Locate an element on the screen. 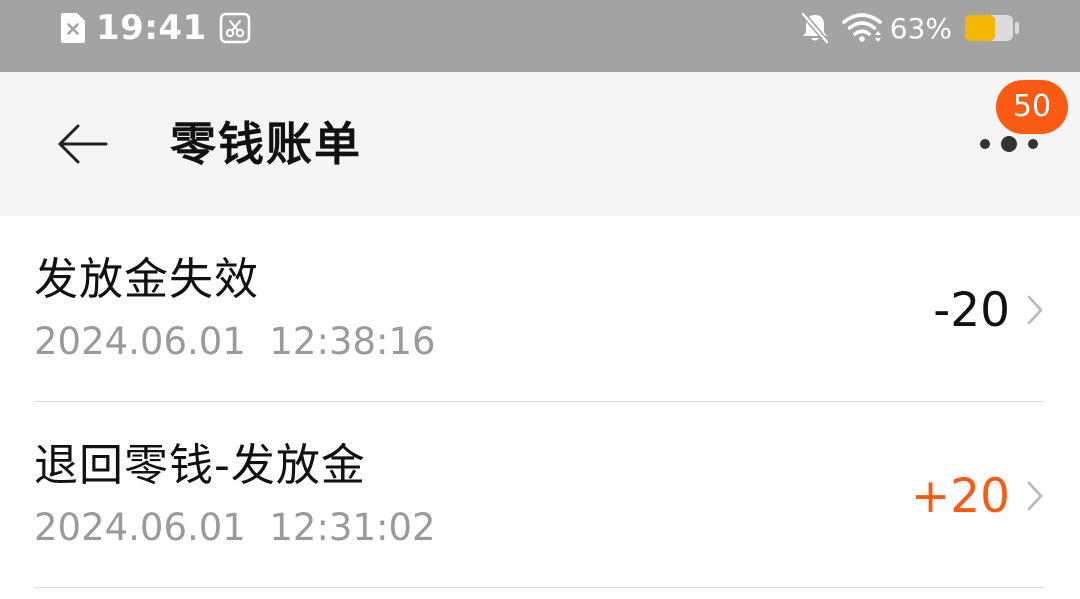 The height and width of the screenshot is (599, 1080). battery-icon is located at coordinates (992, 28).